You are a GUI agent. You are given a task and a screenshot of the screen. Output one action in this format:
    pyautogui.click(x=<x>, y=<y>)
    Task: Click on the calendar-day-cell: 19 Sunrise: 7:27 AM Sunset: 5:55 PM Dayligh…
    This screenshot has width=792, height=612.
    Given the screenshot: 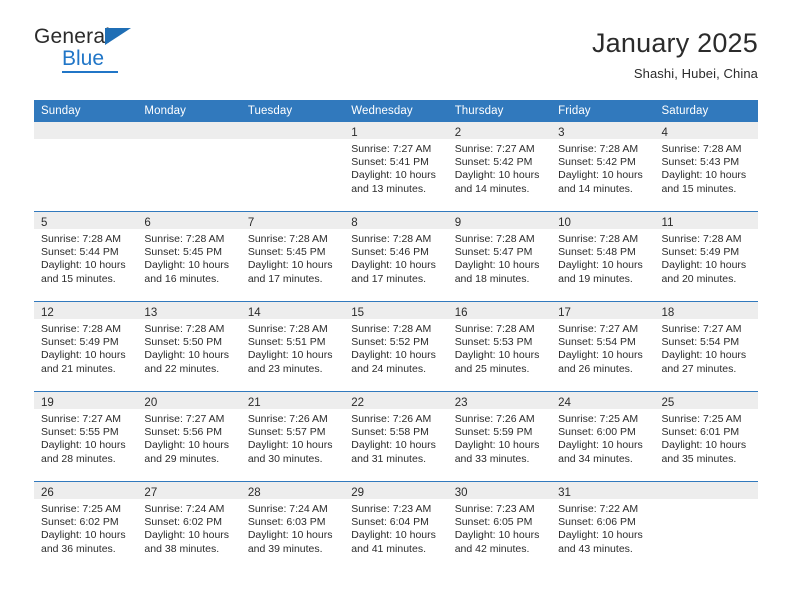 What is the action you would take?
    pyautogui.click(x=86, y=436)
    